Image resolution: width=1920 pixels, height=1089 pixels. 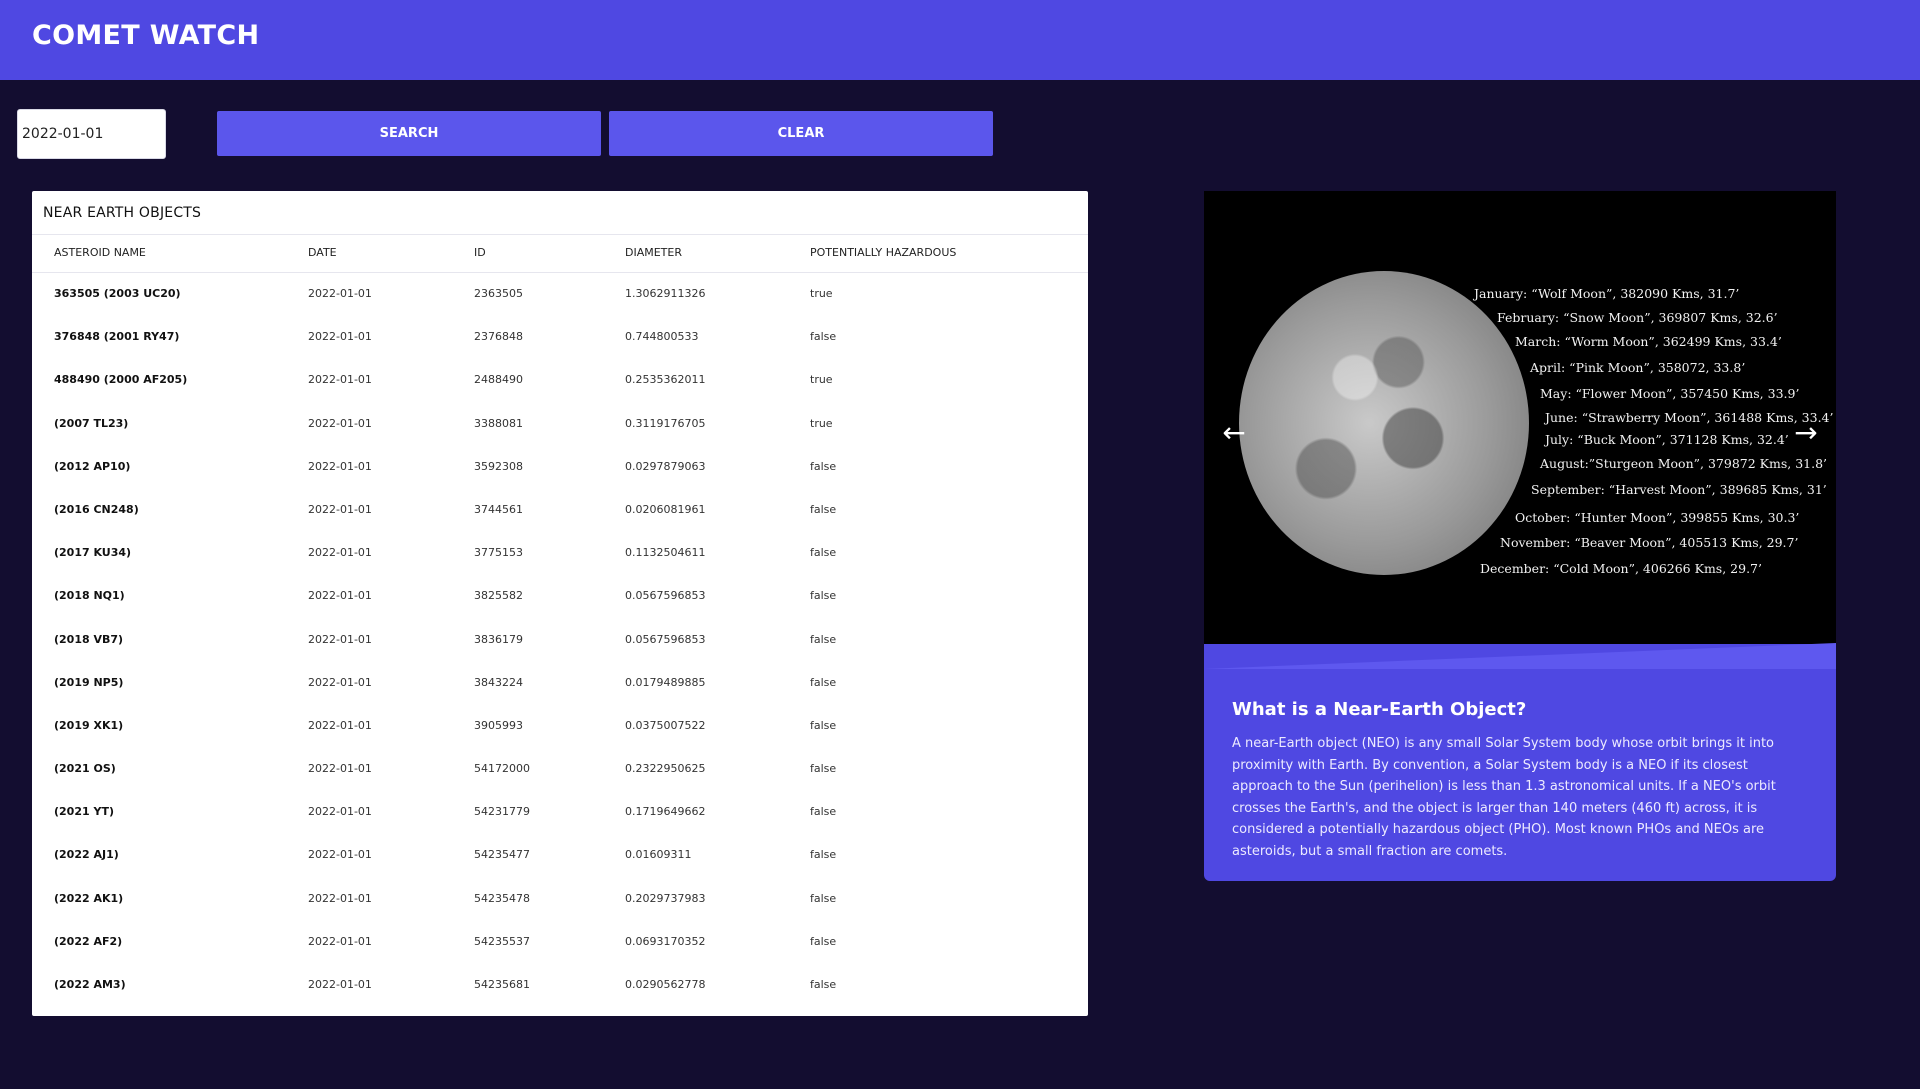 What do you see at coordinates (89, 898) in the screenshot?
I see `cell-name: (2022 AK1)` at bounding box center [89, 898].